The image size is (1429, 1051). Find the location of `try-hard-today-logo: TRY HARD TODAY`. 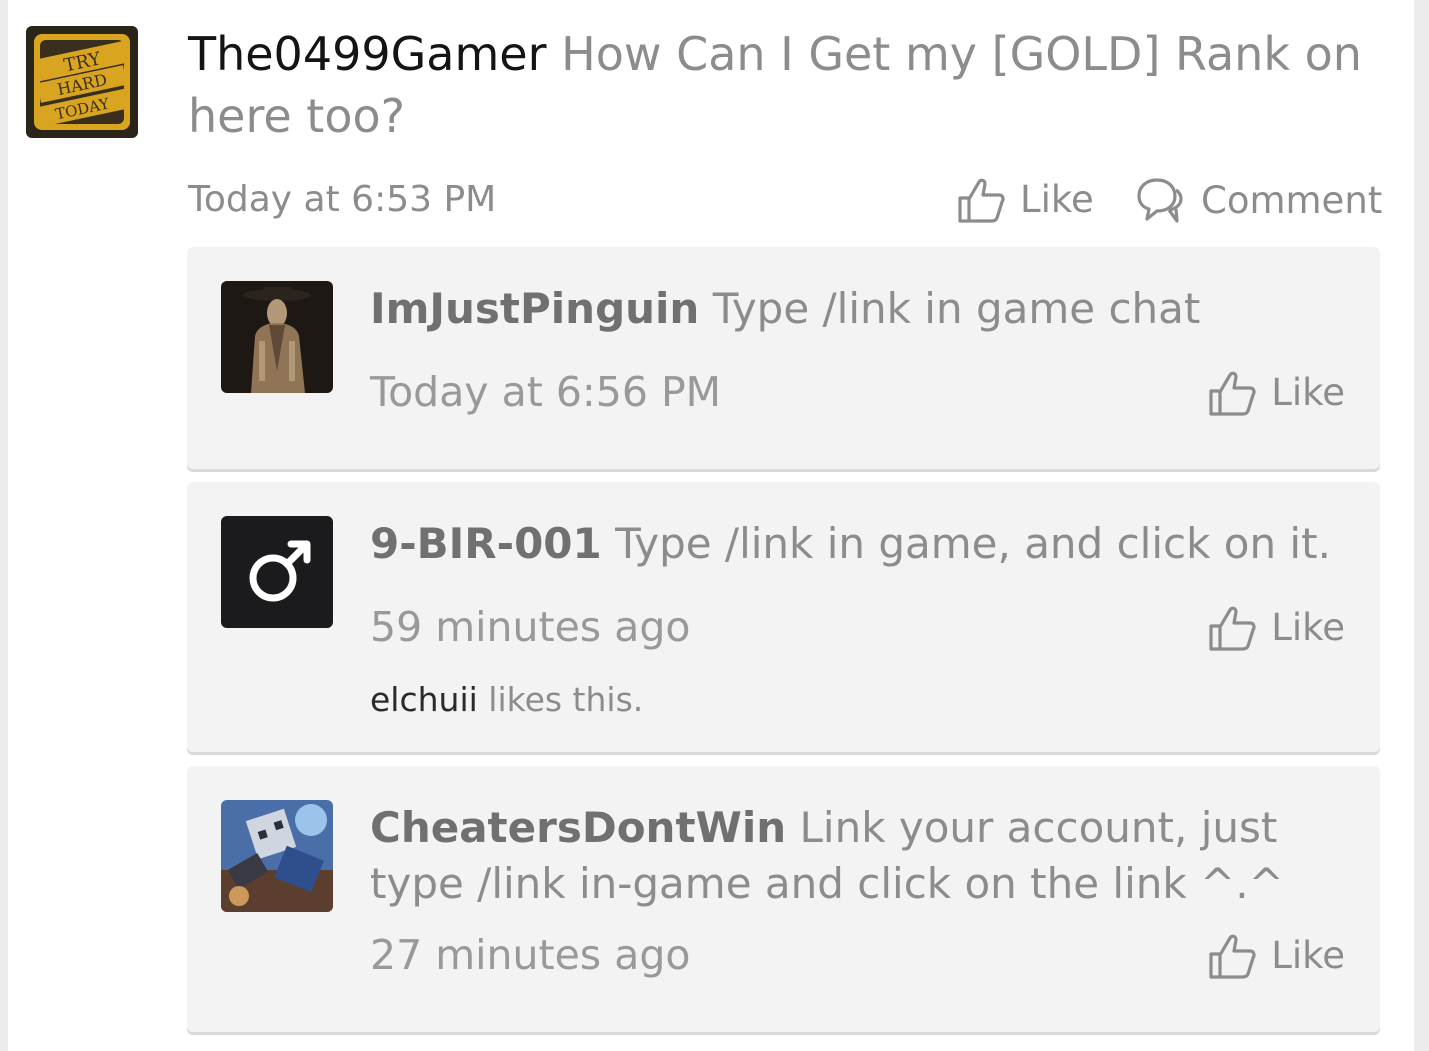

try-hard-today-logo: TRY HARD TODAY is located at coordinates (82, 82).